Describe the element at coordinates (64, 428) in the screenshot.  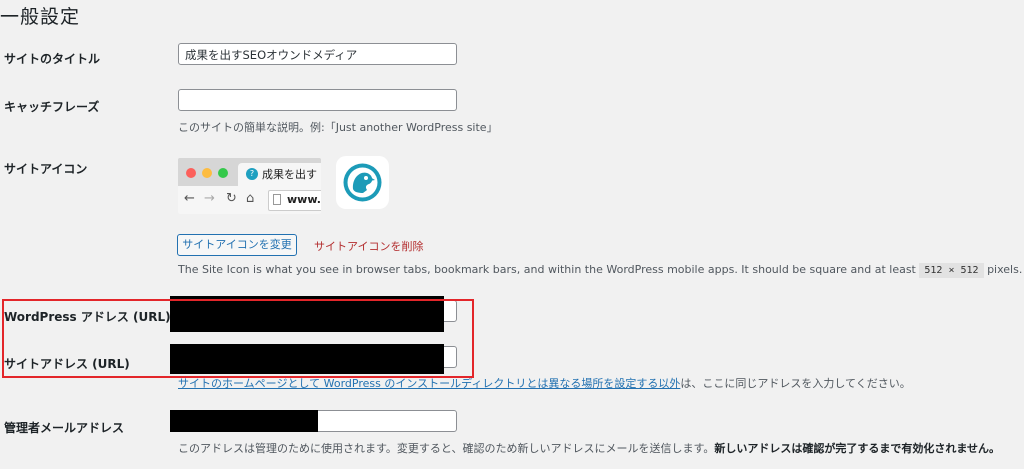
I see `admin-email-label: 管理者メールアドレス` at that location.